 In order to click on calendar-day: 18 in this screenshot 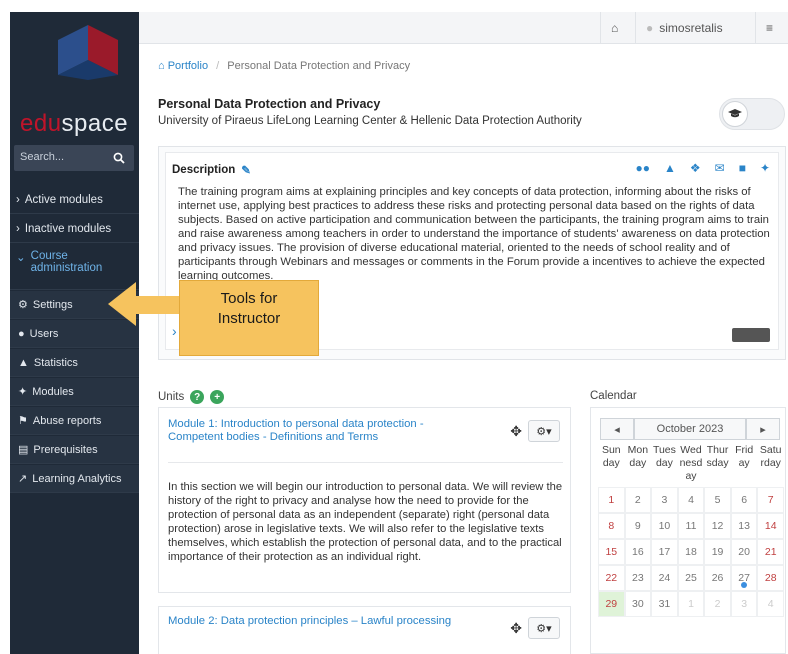, I will do `click(691, 552)`.